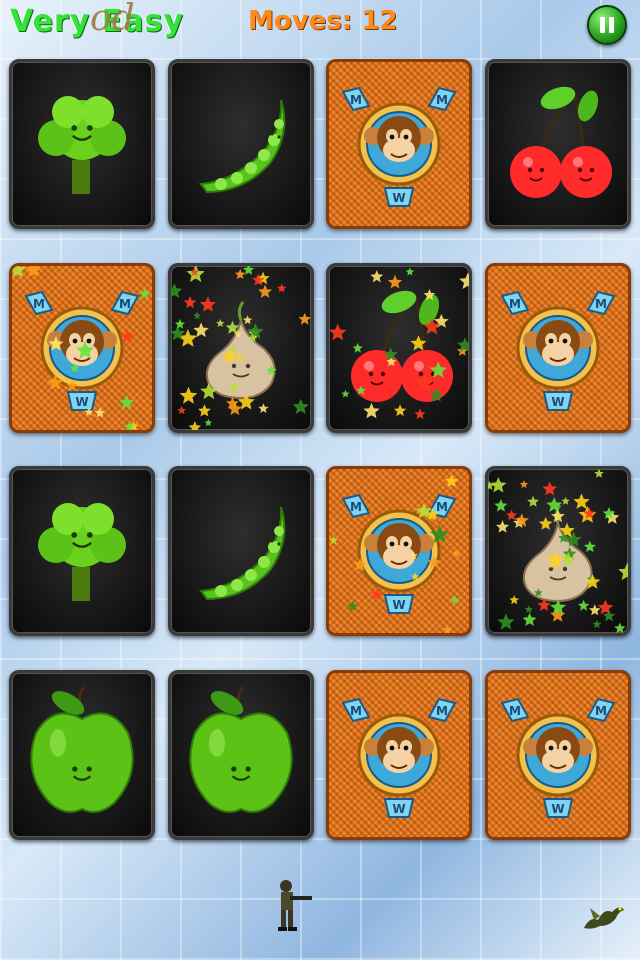  I want to click on soldier-sprite, so click(295, 905).